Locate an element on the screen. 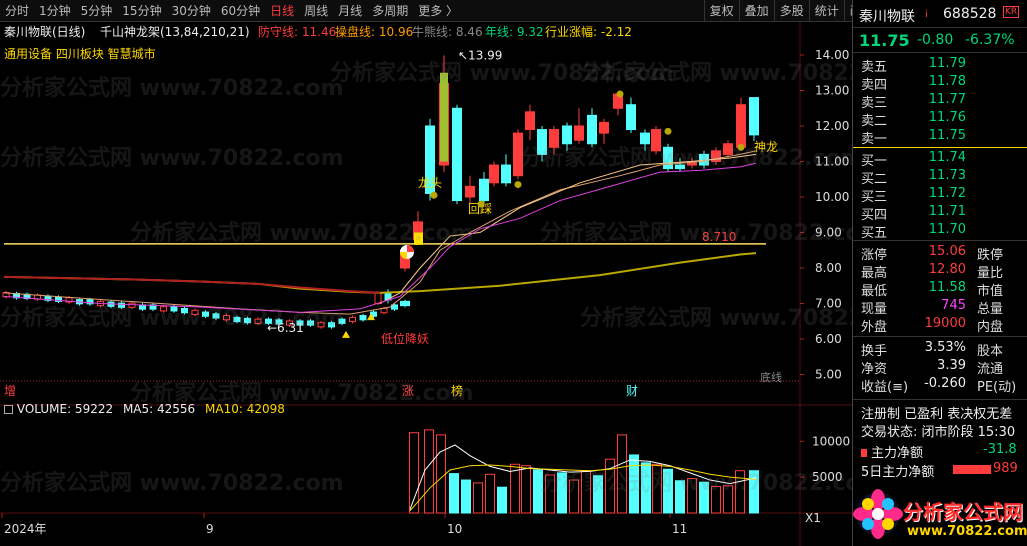 The image size is (1027, 546). signal-triangle-icon is located at coordinates (346, 334).